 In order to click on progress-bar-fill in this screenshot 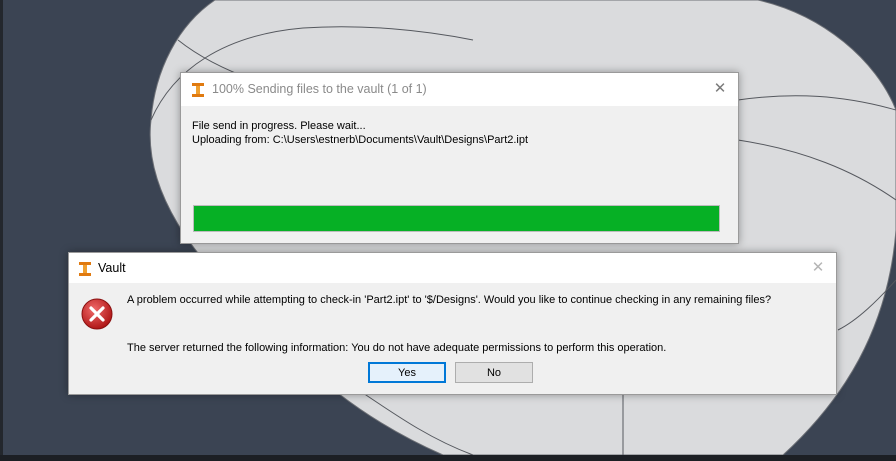, I will do `click(456, 218)`.